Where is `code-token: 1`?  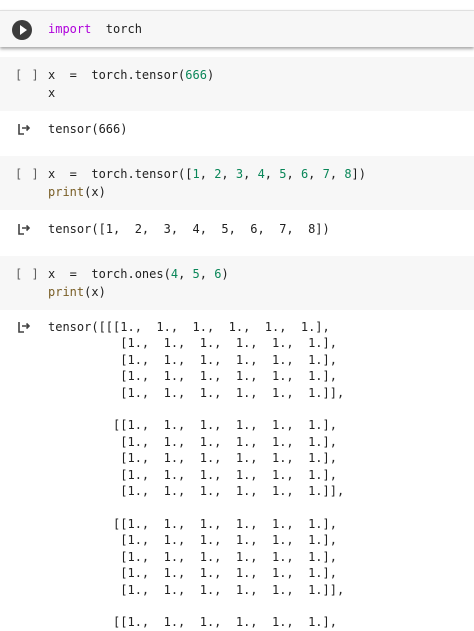
code-token: 1 is located at coordinates (196, 174).